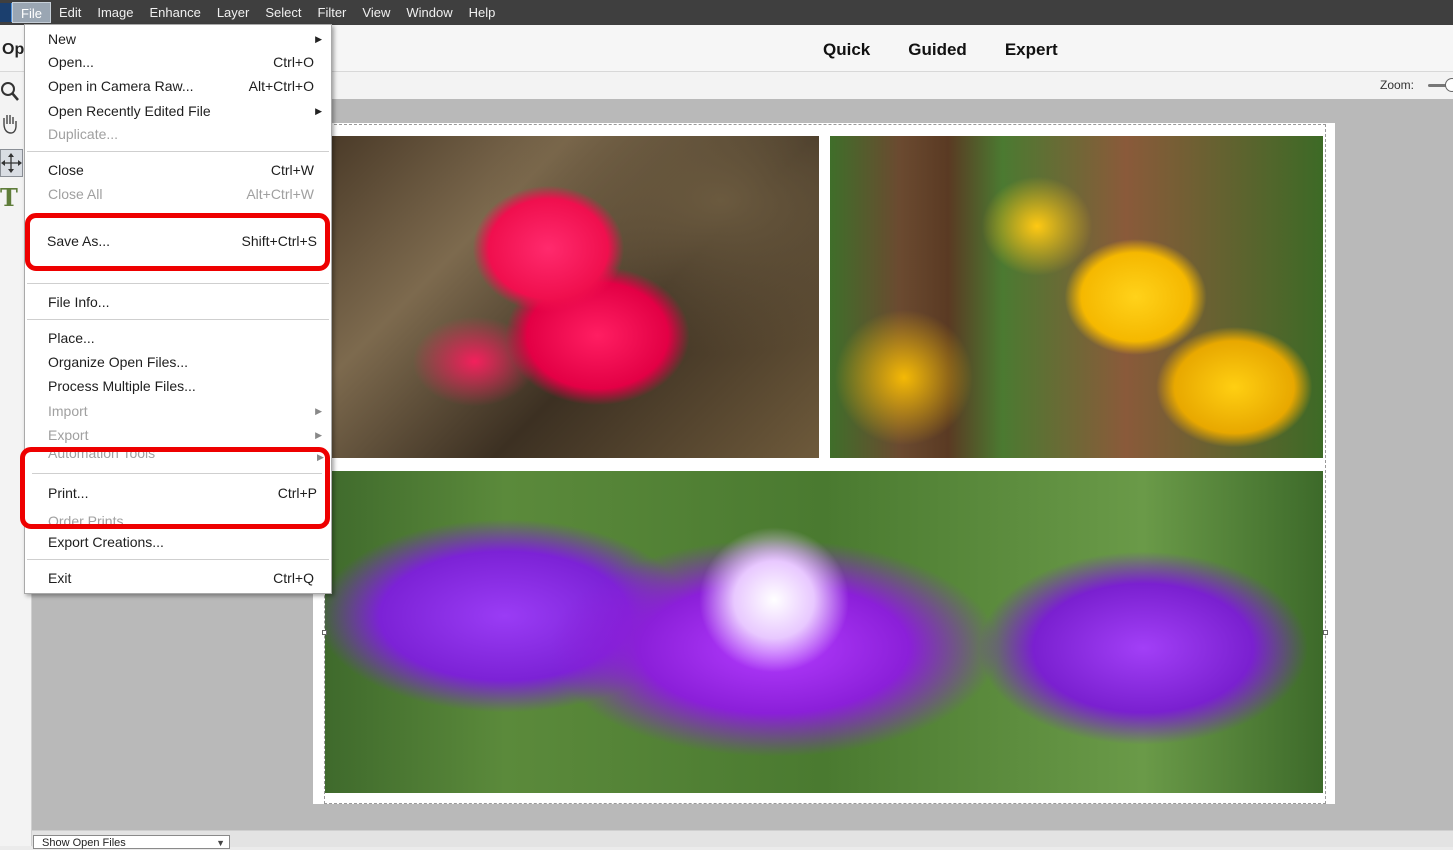 The height and width of the screenshot is (850, 1453). Describe the element at coordinates (75, 194) in the screenshot. I see `menu-item-label: Close All` at that location.